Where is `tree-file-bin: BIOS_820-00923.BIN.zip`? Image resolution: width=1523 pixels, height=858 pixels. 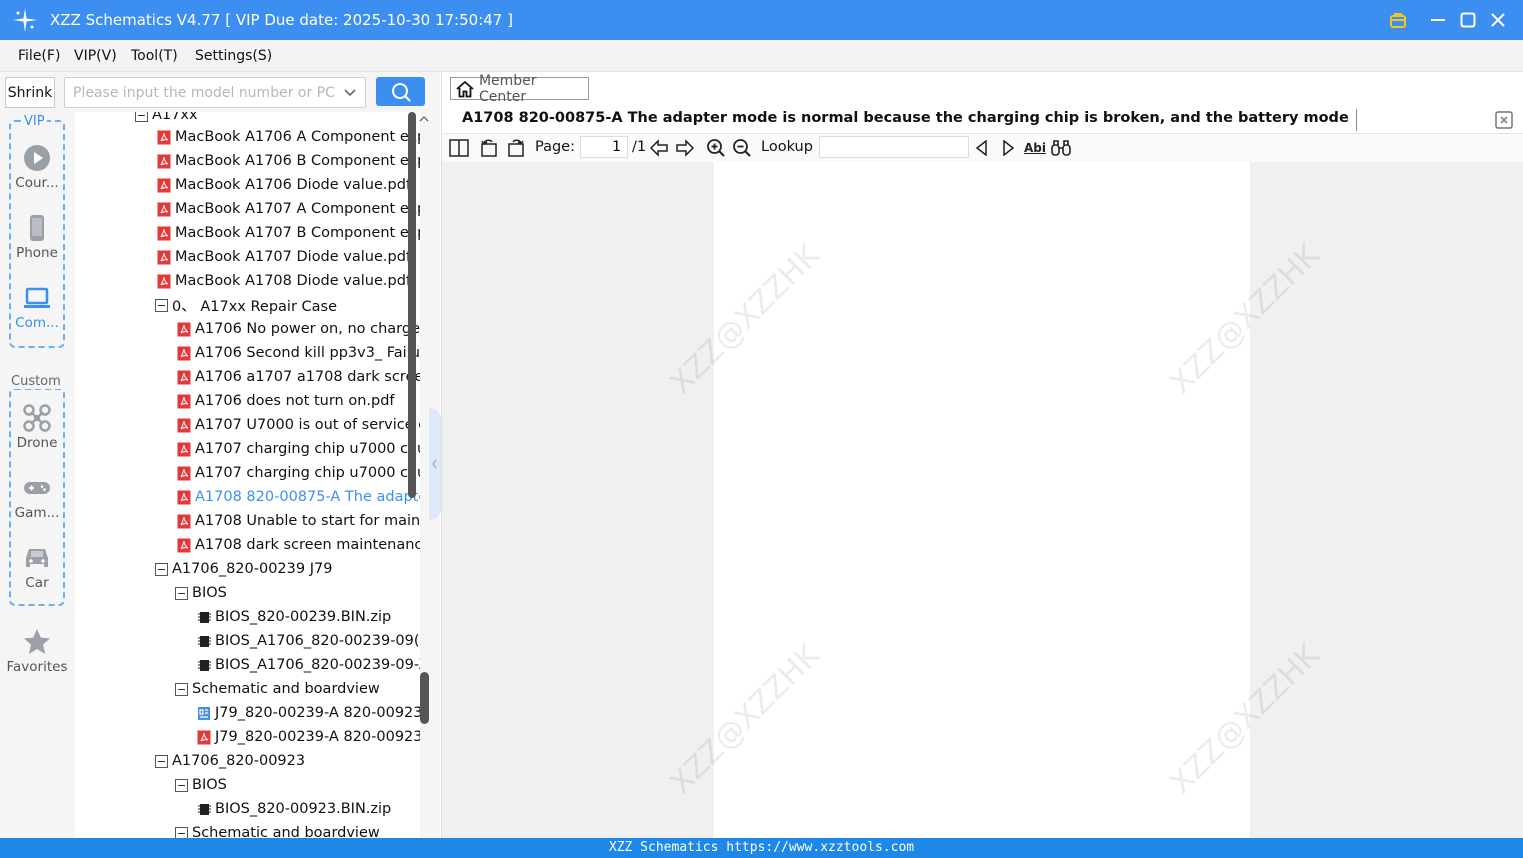
tree-file-bin: BIOS_820-00923.BIN.zip is located at coordinates (294, 809).